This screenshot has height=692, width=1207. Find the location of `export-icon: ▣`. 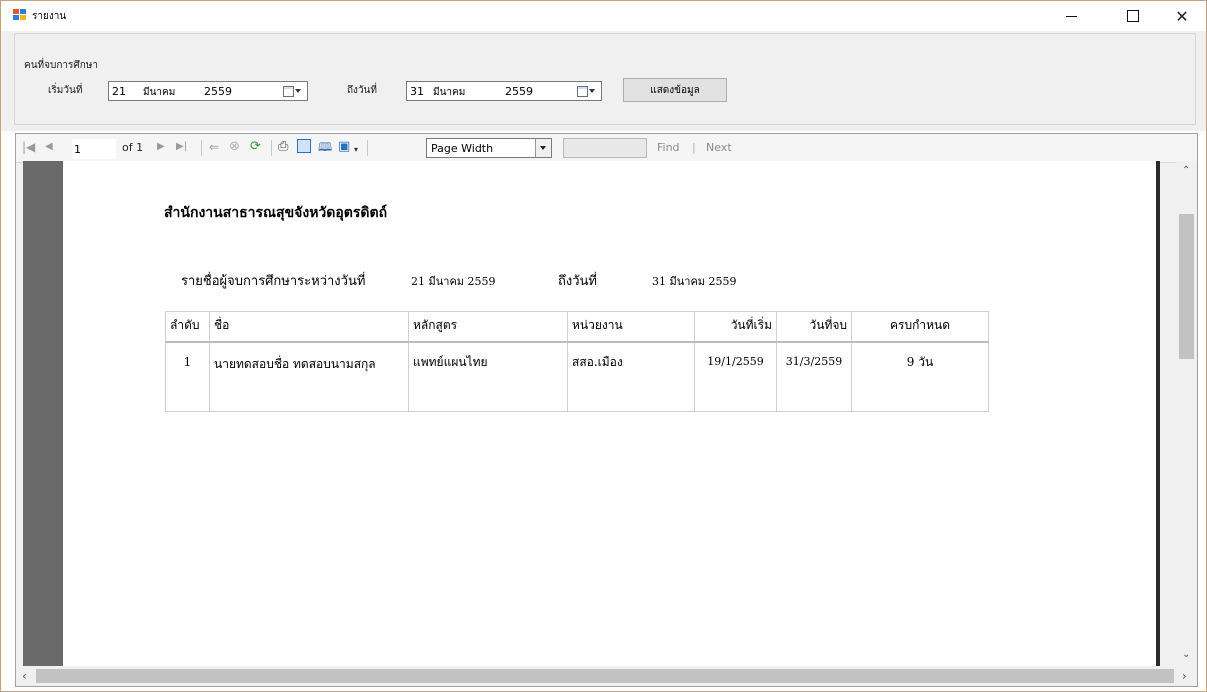

export-icon: ▣ is located at coordinates (344, 147).